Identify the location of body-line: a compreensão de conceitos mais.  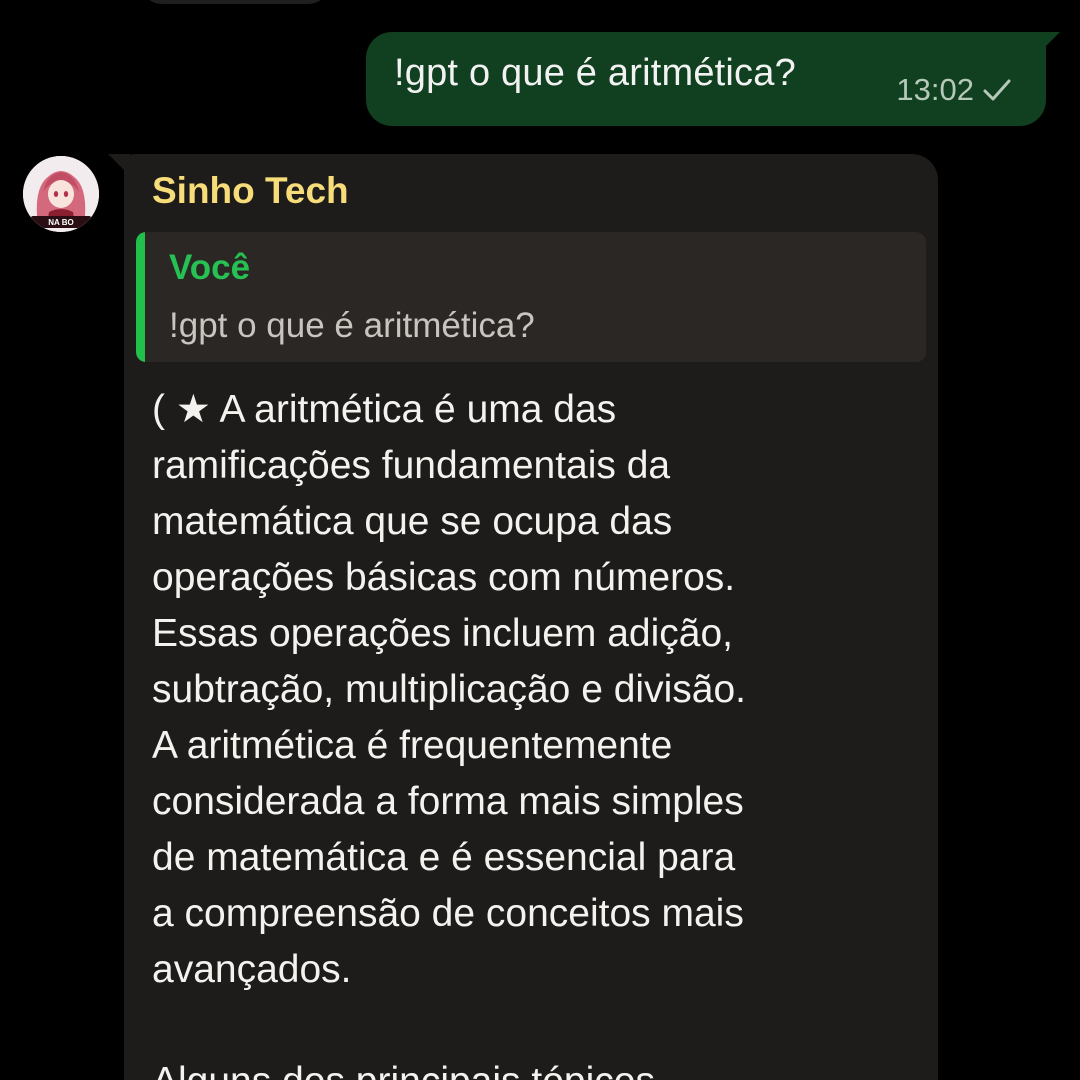
(448, 913).